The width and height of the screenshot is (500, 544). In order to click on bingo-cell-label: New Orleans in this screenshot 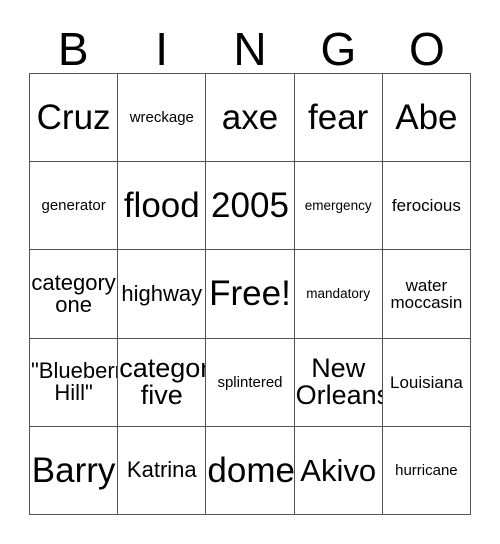, I will do `click(339, 381)`.